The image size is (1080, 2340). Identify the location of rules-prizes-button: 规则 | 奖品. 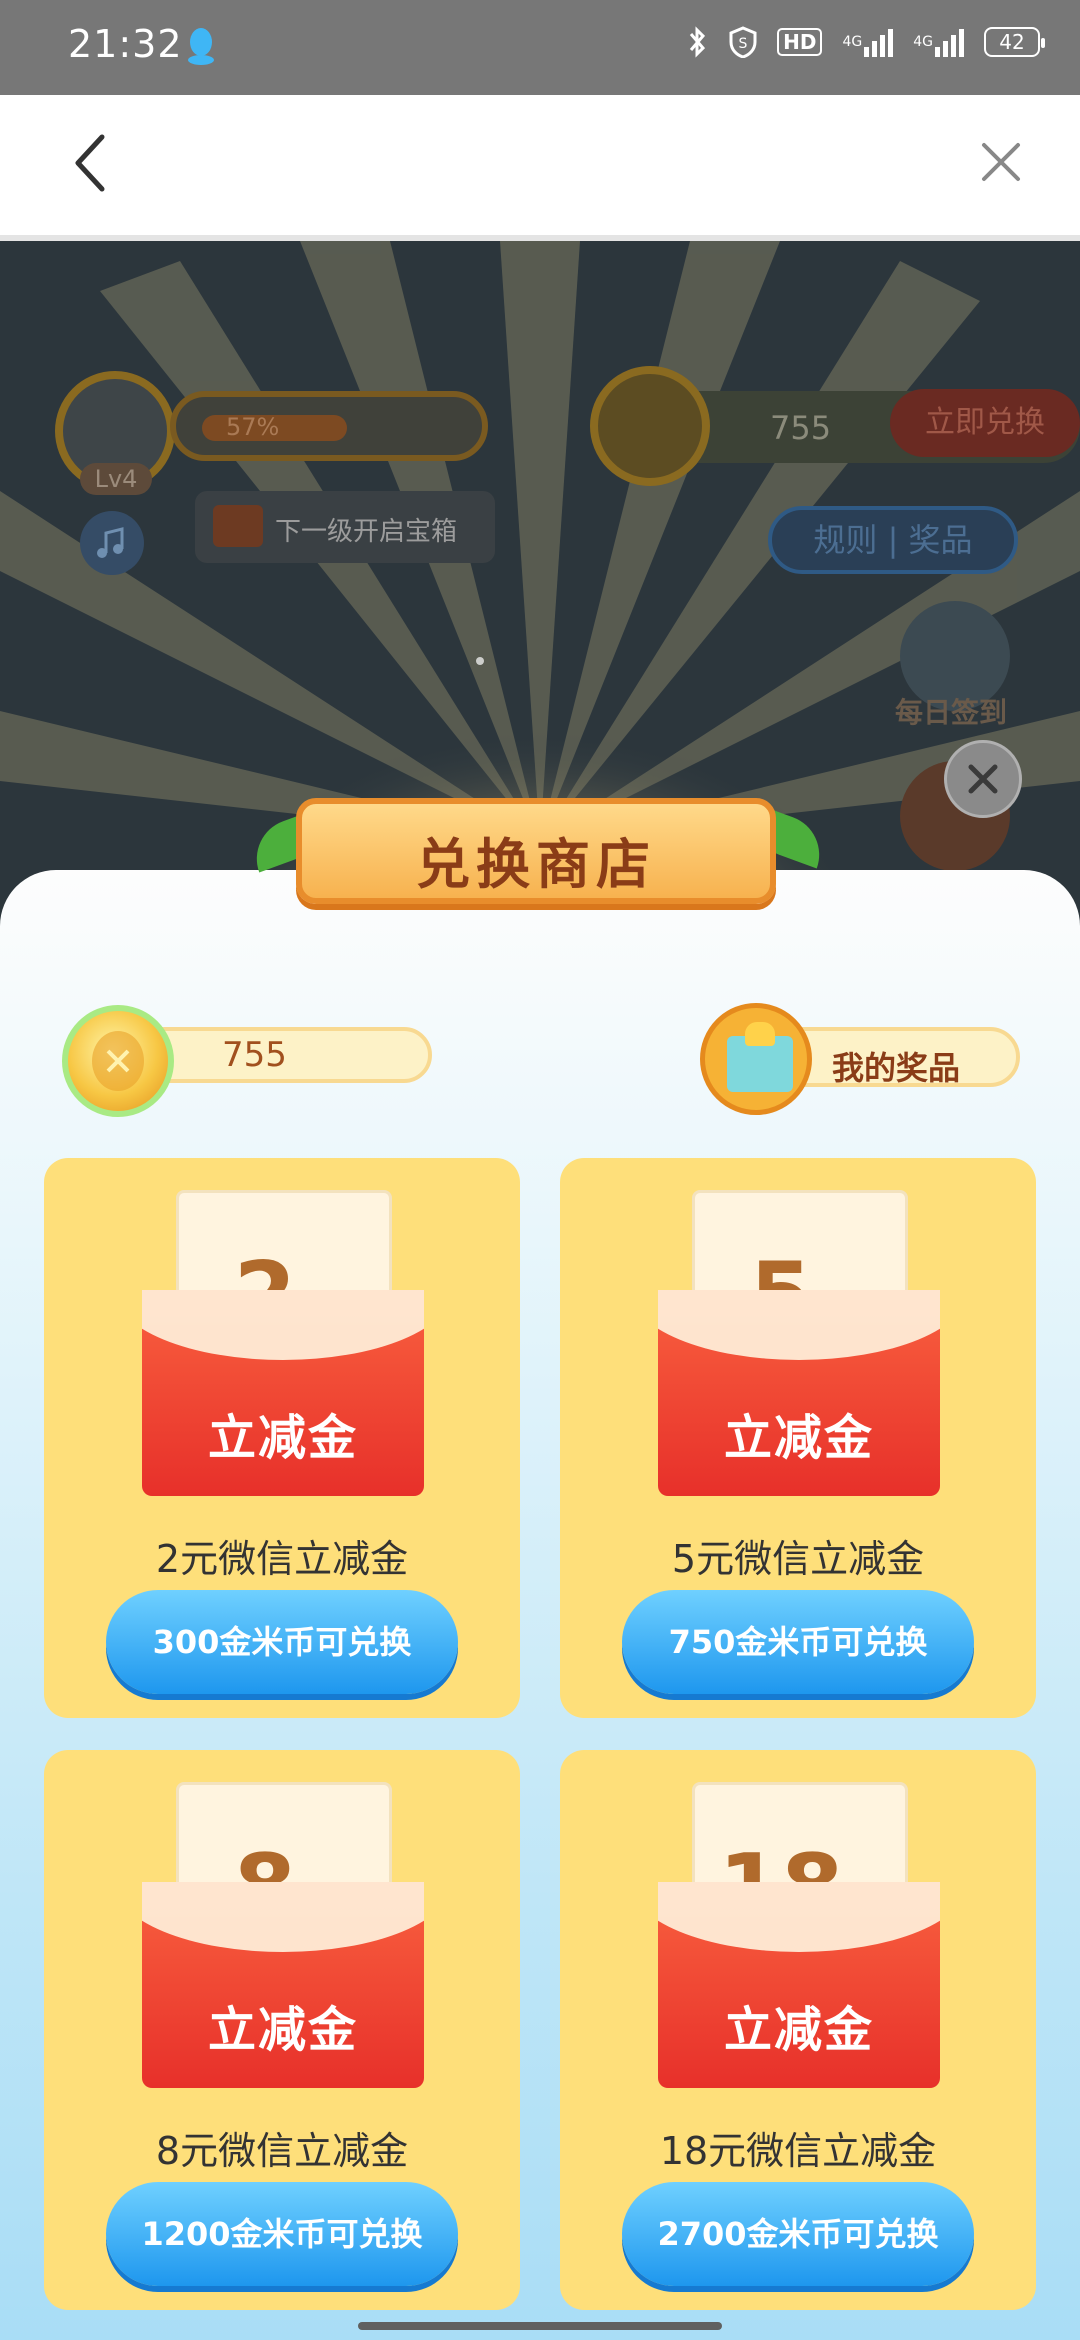
(893, 540).